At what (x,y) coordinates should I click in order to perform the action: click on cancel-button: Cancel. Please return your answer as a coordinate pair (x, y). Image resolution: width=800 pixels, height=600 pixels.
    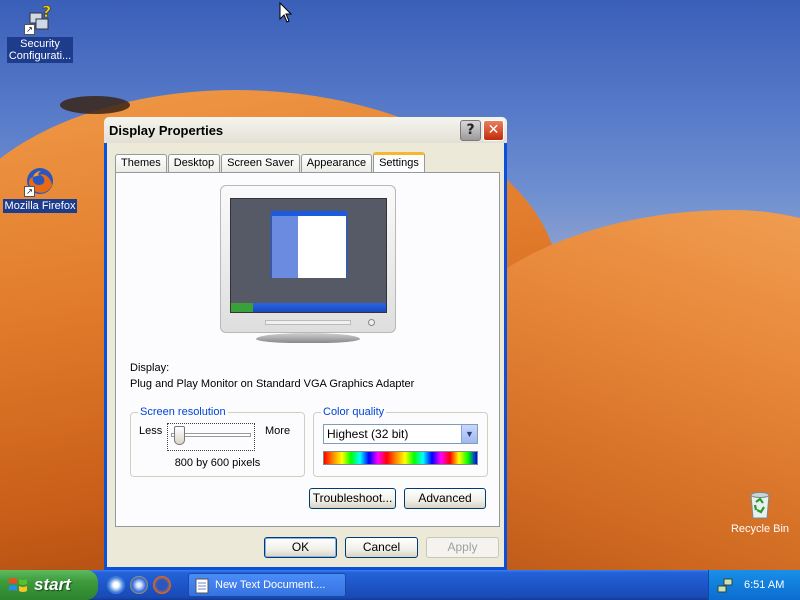
    Looking at the image, I should click on (381, 547).